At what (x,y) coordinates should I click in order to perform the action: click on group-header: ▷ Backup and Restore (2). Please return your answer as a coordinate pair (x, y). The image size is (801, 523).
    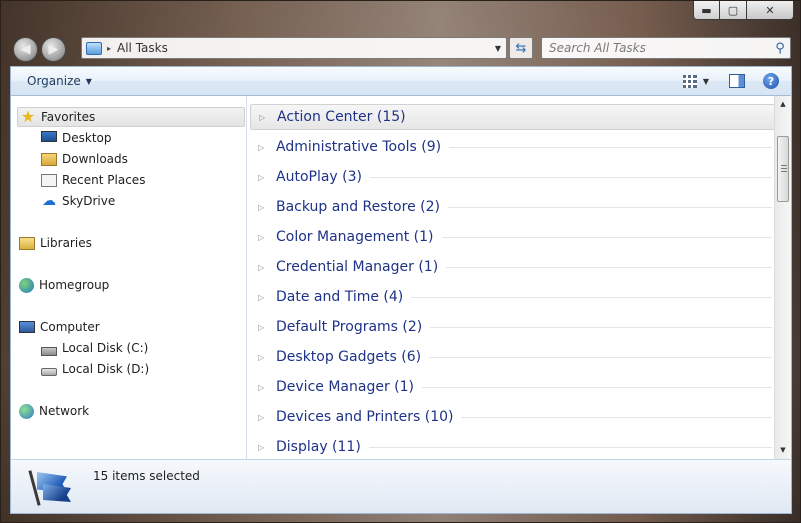
    Looking at the image, I should click on (513, 207).